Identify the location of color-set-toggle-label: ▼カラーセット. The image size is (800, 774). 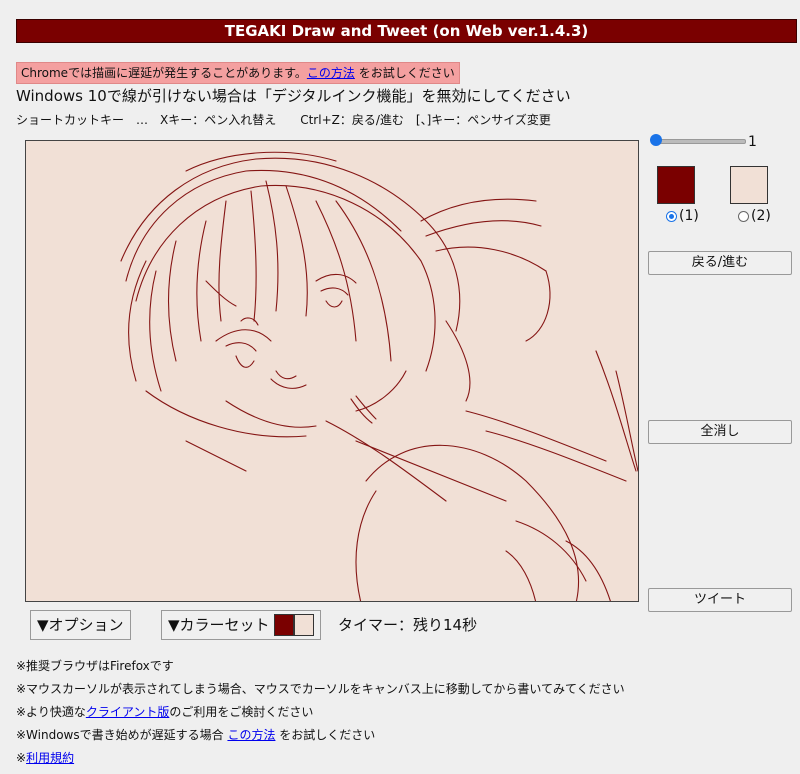
(219, 625).